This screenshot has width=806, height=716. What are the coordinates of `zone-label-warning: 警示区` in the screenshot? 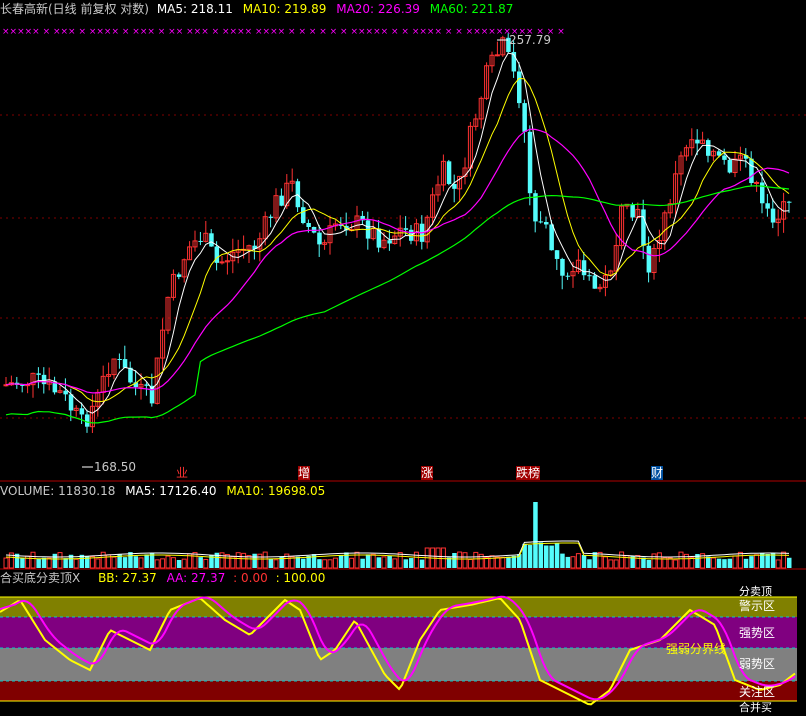 It's located at (757, 606).